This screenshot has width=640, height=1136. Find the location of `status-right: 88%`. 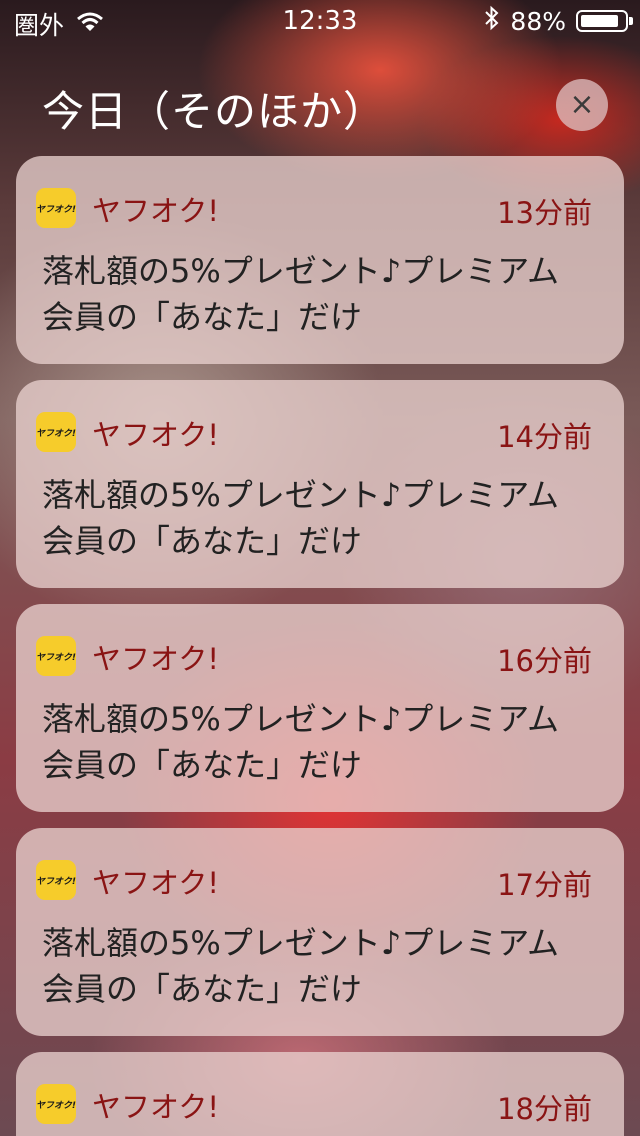

status-right: 88% is located at coordinates (558, 21).